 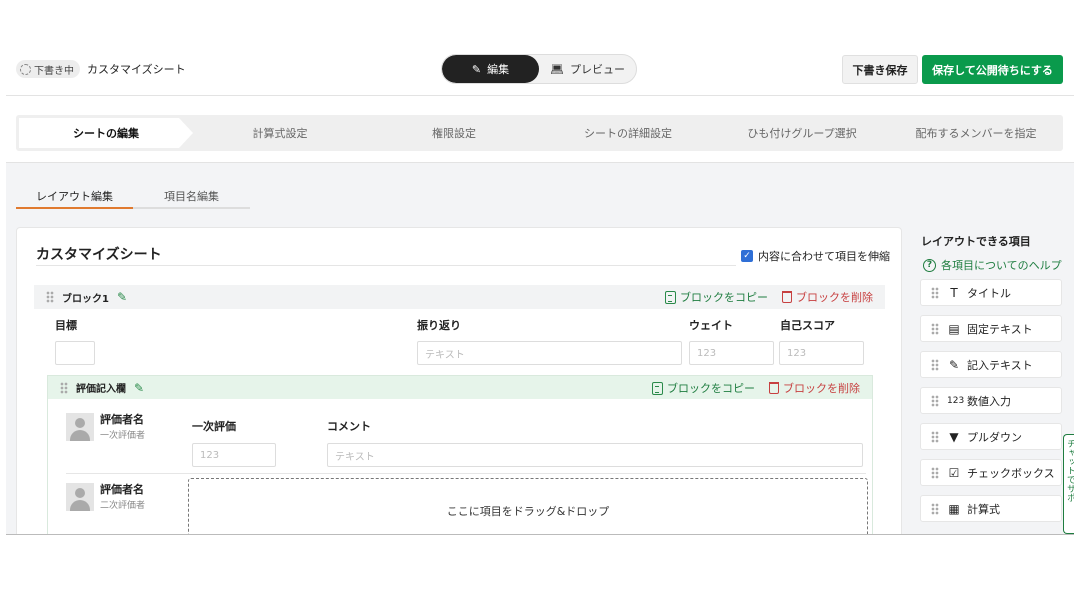 What do you see at coordinates (954, 436) in the screenshot?
I see `dropdown-icon: ▼` at bounding box center [954, 436].